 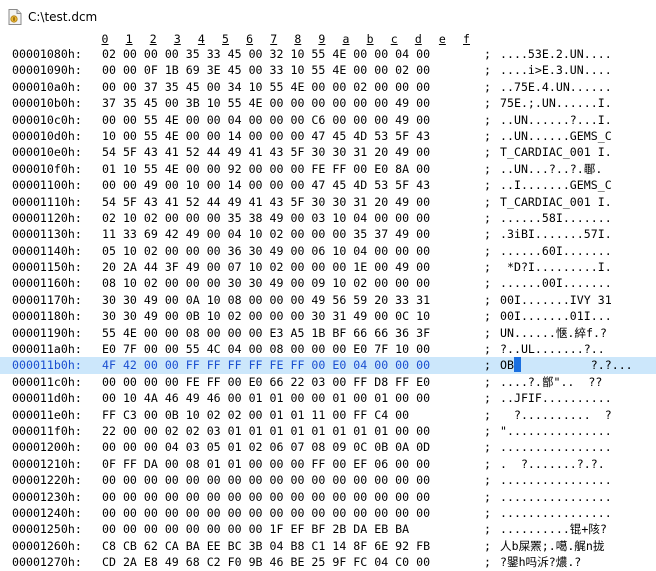 I want to click on row-ascii: 75E.;.UN......I., so click(x=556, y=103).